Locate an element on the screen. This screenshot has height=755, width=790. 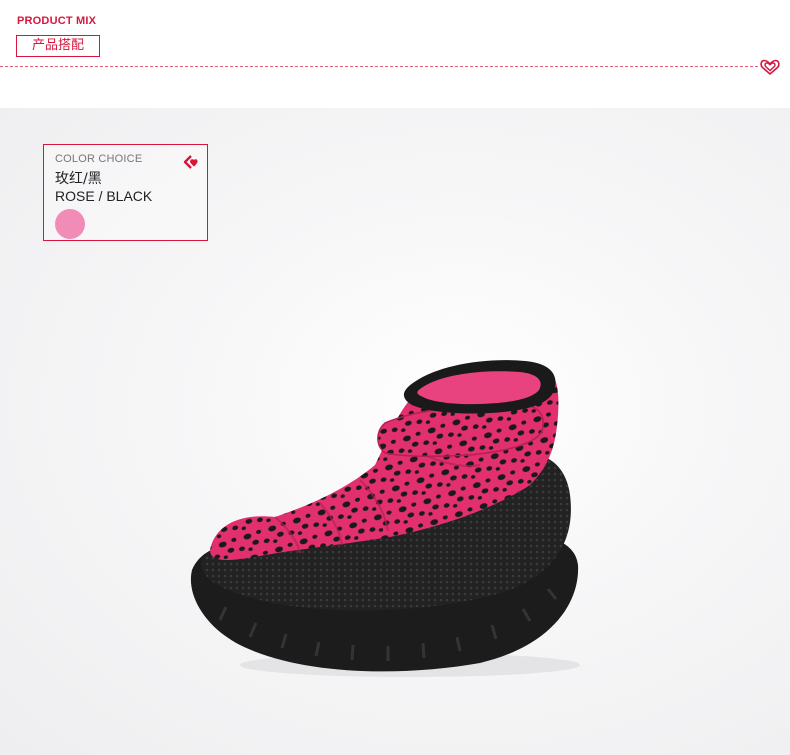
dashed-divider is located at coordinates (379, 66).